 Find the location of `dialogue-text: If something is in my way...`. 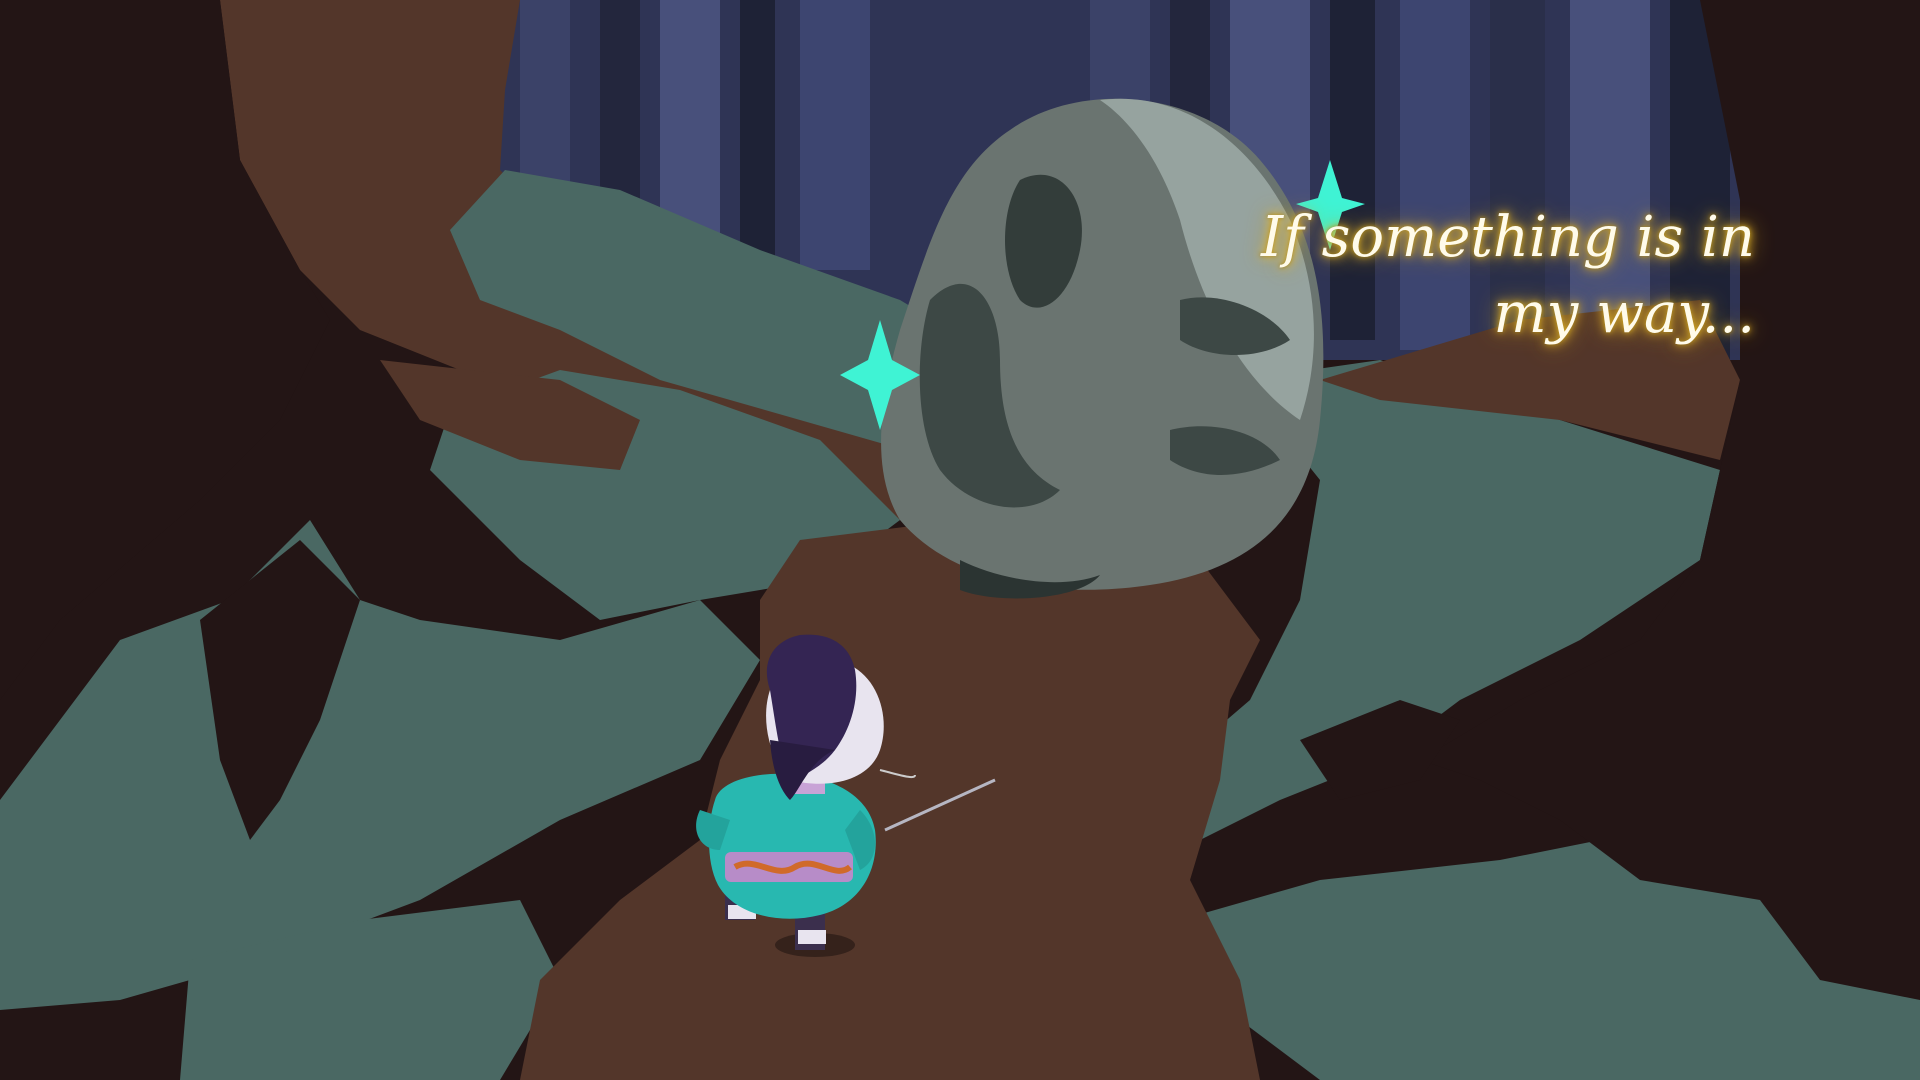

dialogue-text: If something is in my way... is located at coordinates (1475, 276).